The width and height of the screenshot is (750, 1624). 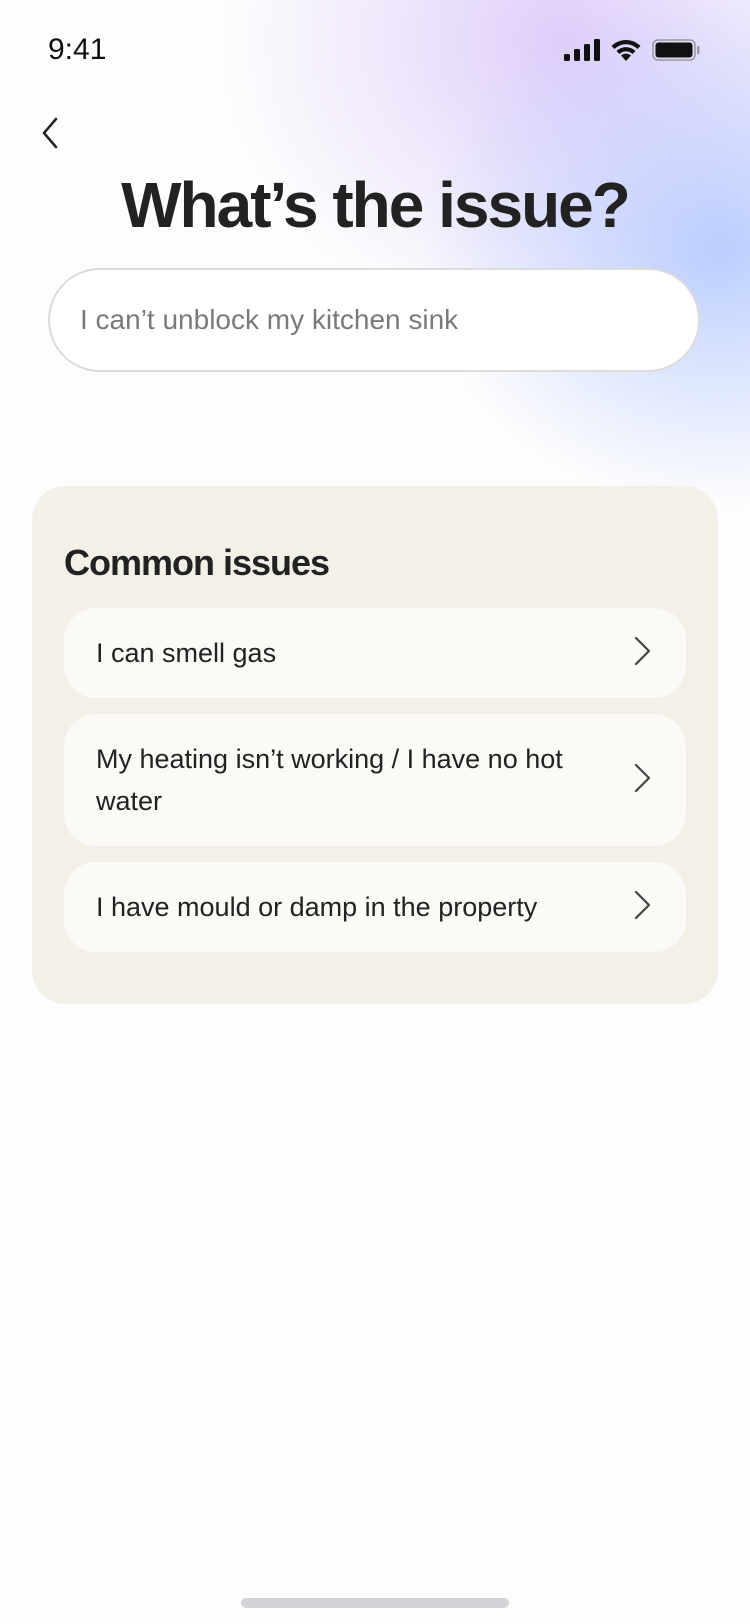 What do you see at coordinates (676, 52) in the screenshot?
I see `battery-icon` at bounding box center [676, 52].